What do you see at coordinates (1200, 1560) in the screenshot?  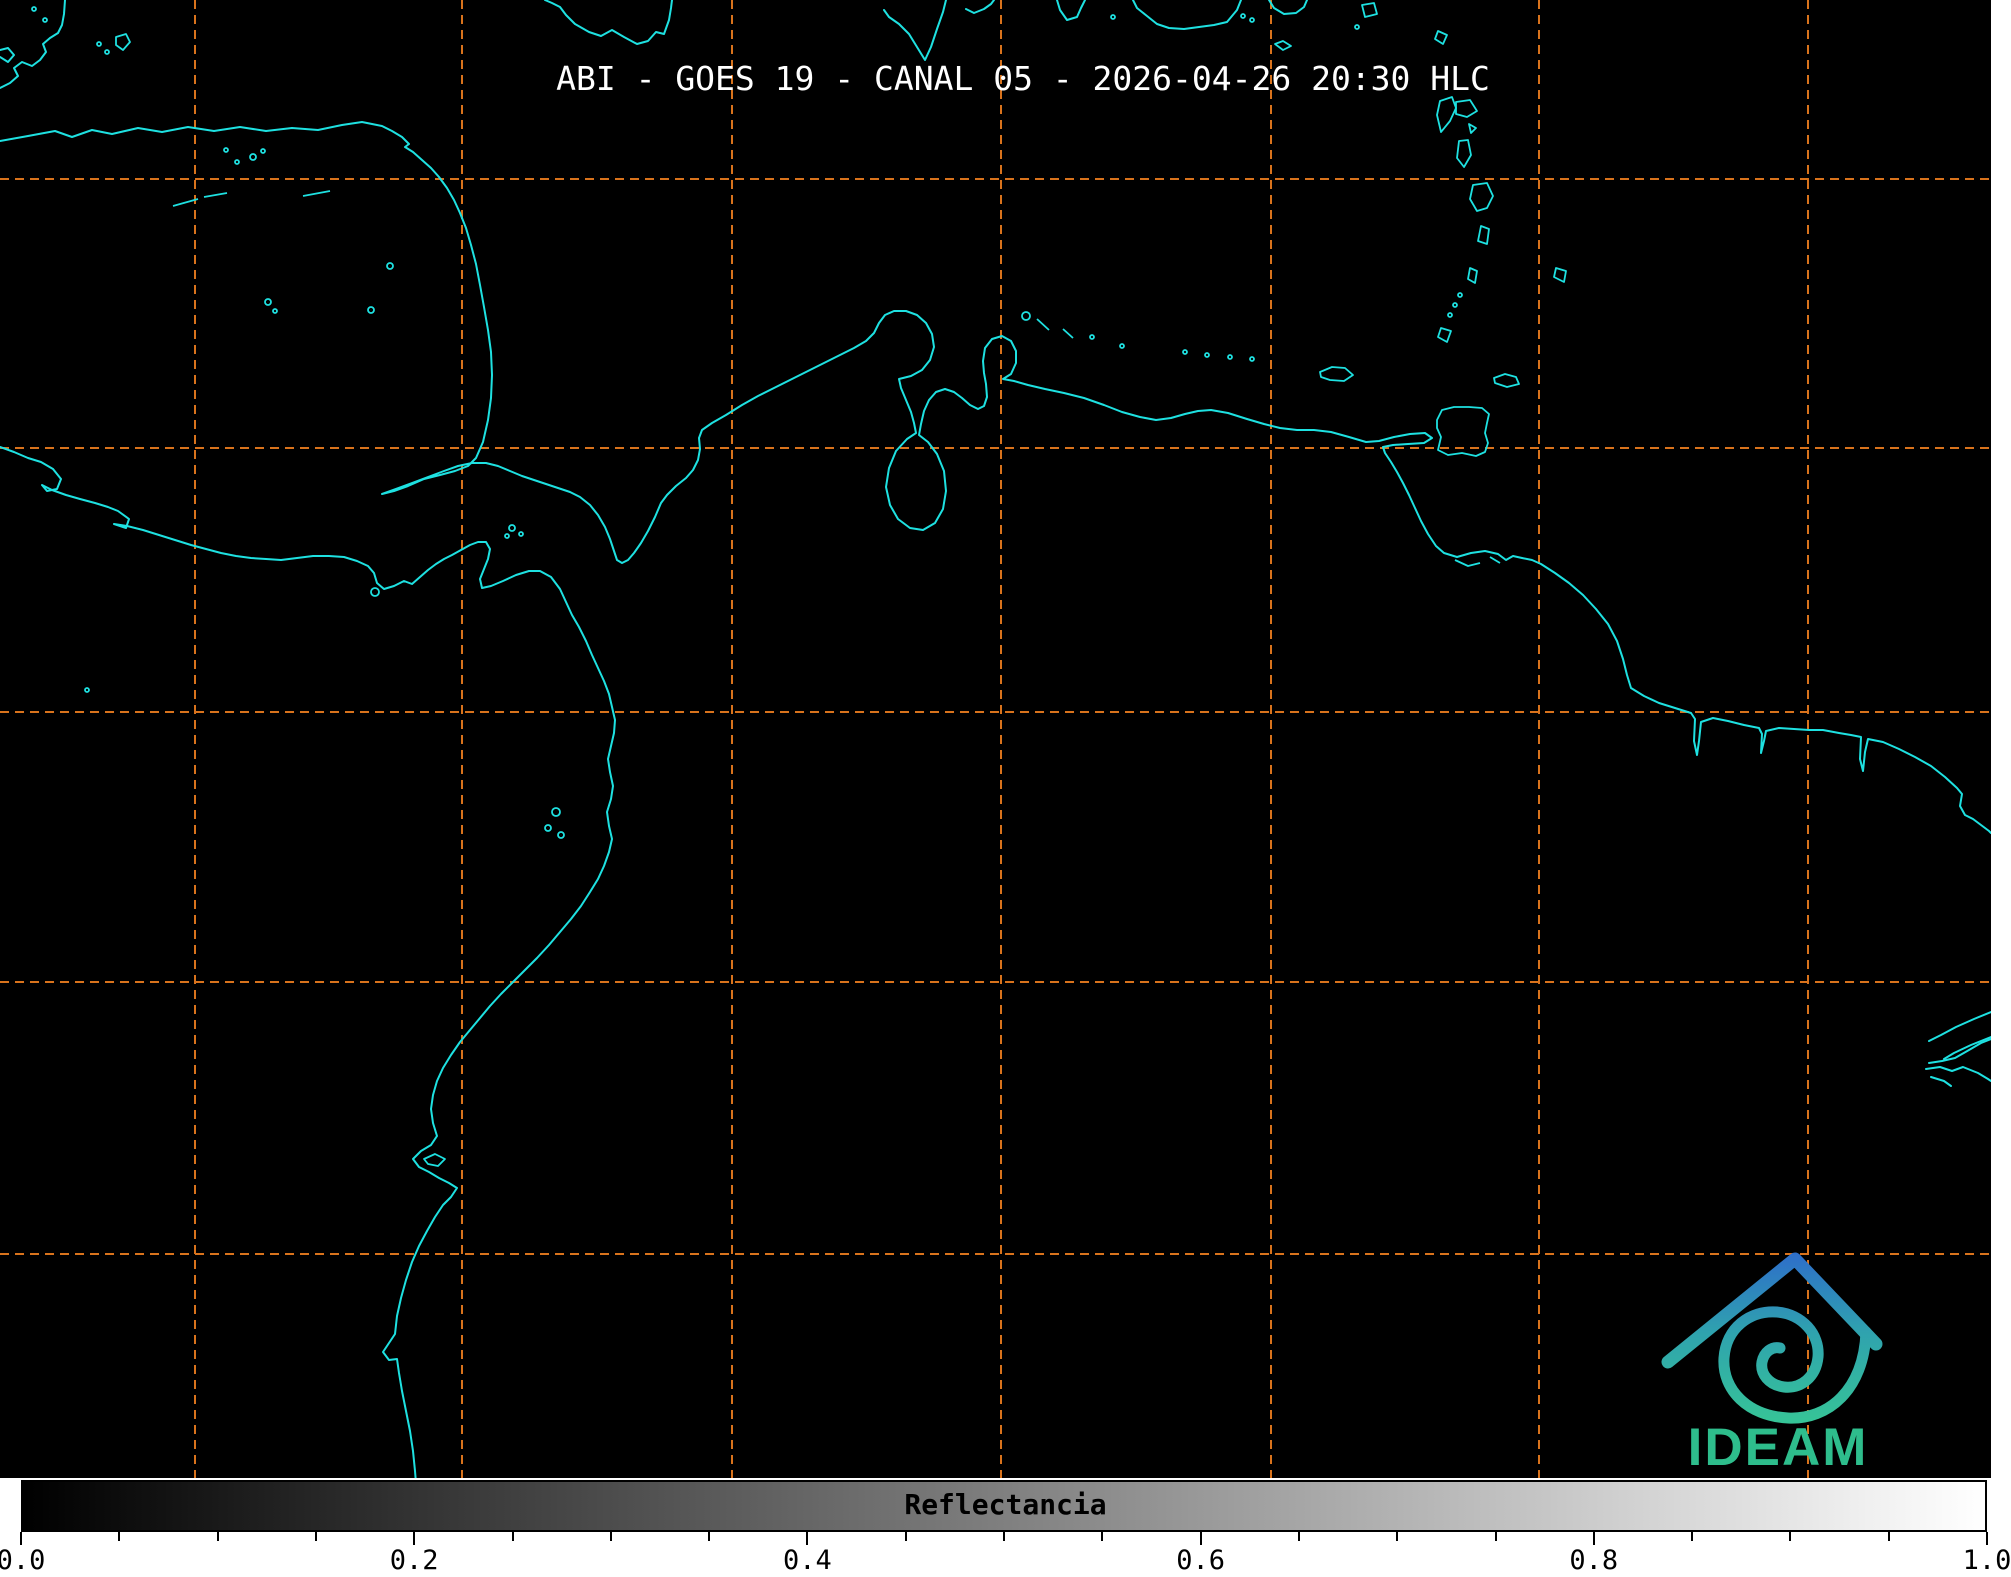 I see `colorbar-tick-label: 0.6` at bounding box center [1200, 1560].